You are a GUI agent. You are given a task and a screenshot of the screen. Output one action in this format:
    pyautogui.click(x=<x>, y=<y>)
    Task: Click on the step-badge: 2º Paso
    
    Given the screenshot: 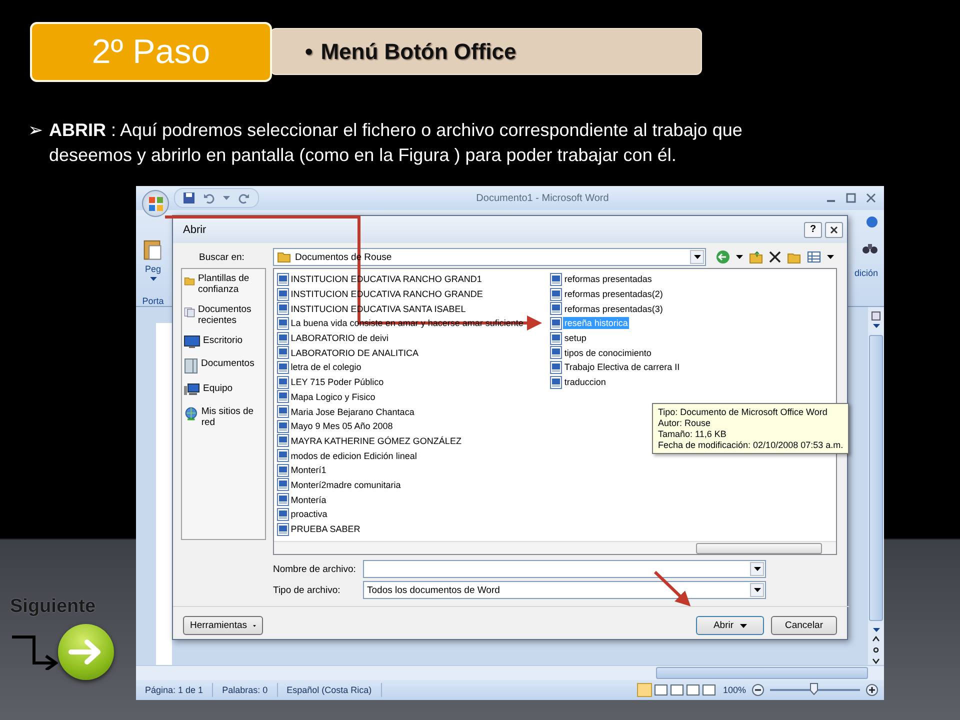 What is the action you would take?
    pyautogui.click(x=151, y=52)
    